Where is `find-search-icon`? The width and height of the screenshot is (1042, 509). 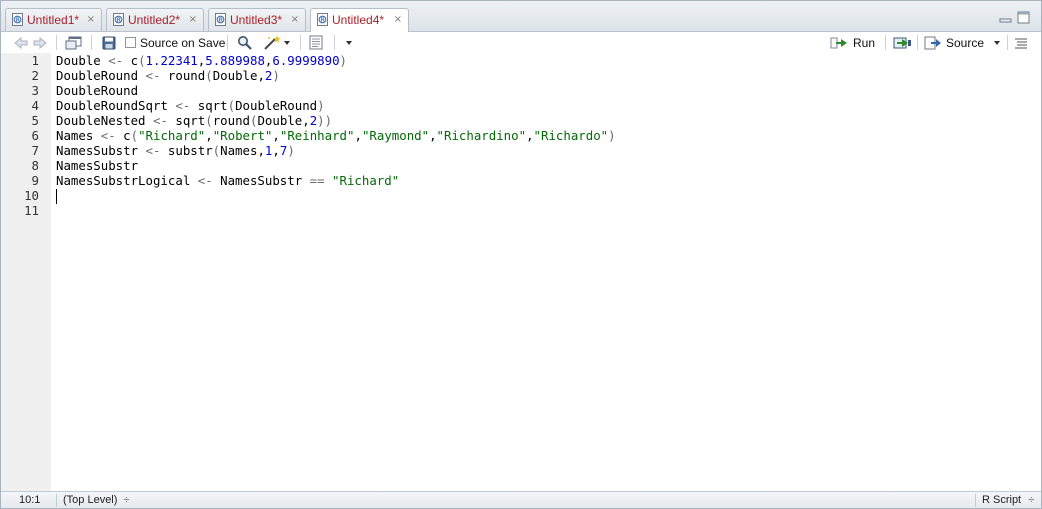 find-search-icon is located at coordinates (245, 43).